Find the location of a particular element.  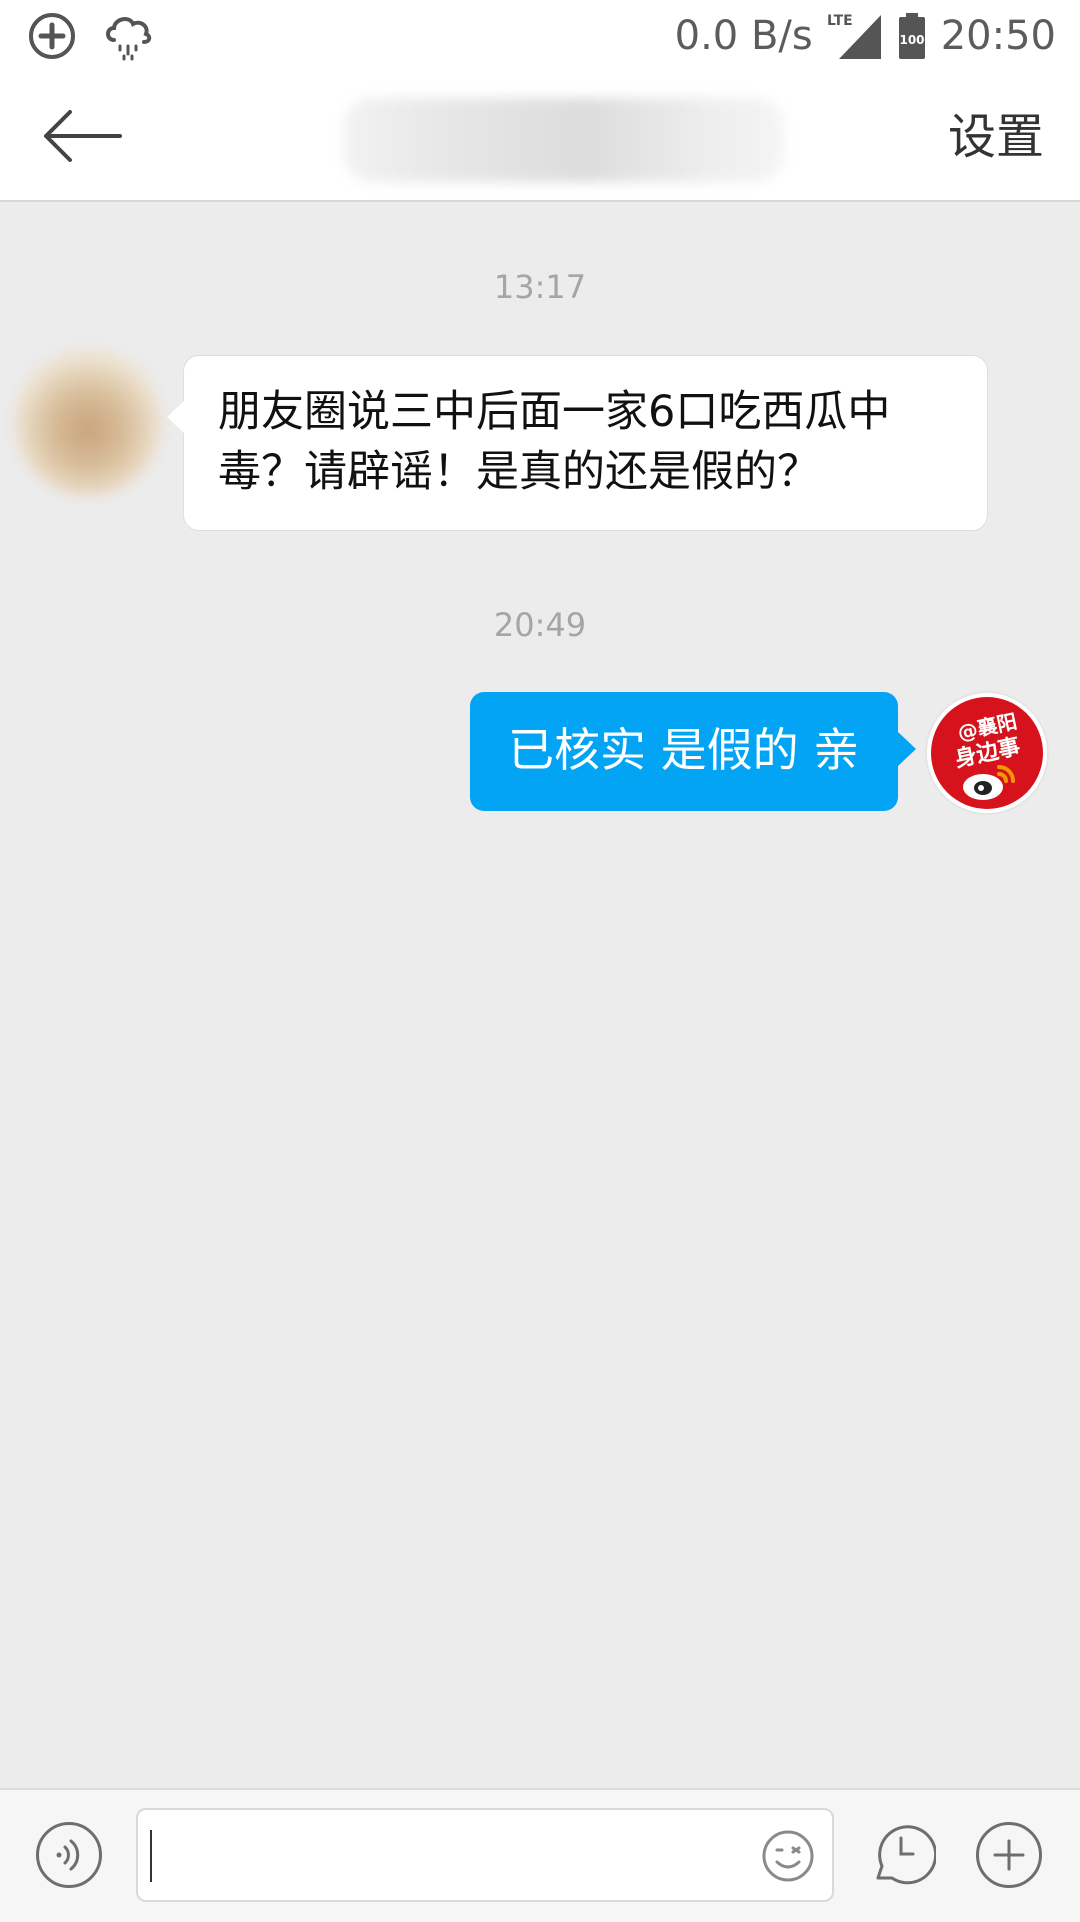

emoji-button is located at coordinates (788, 1856).